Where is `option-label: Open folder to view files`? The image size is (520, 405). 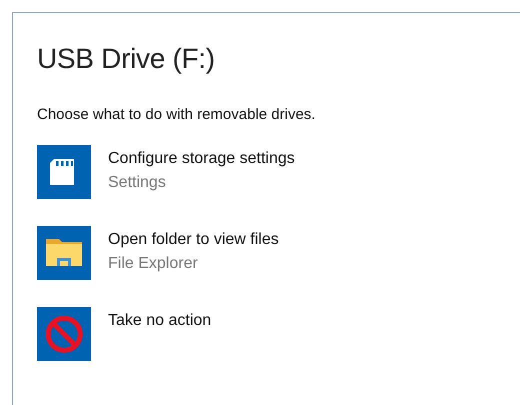 option-label: Open folder to view files is located at coordinates (193, 240).